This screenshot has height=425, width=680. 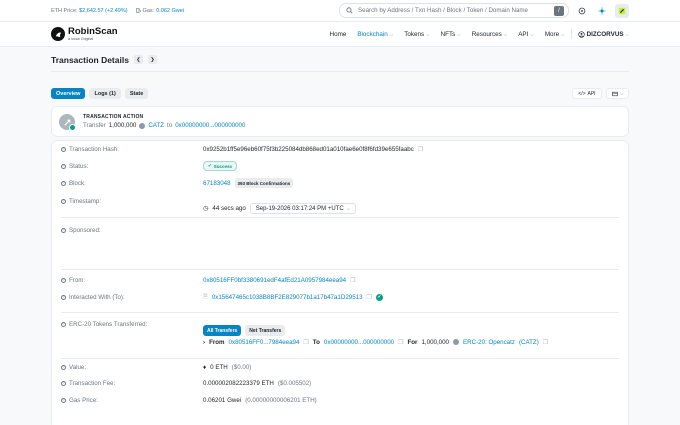 I want to click on value-amount: 0 ETH, so click(x=219, y=367).